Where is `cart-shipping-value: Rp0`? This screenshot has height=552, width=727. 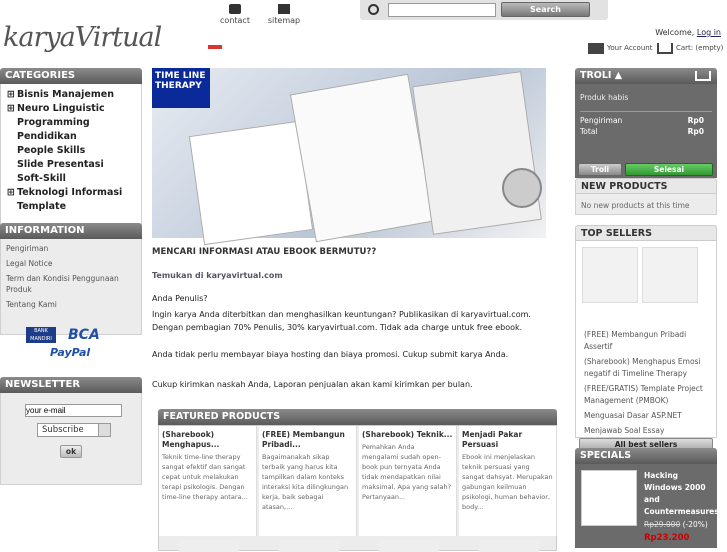
cart-shipping-value: Rp0 is located at coordinates (695, 120).